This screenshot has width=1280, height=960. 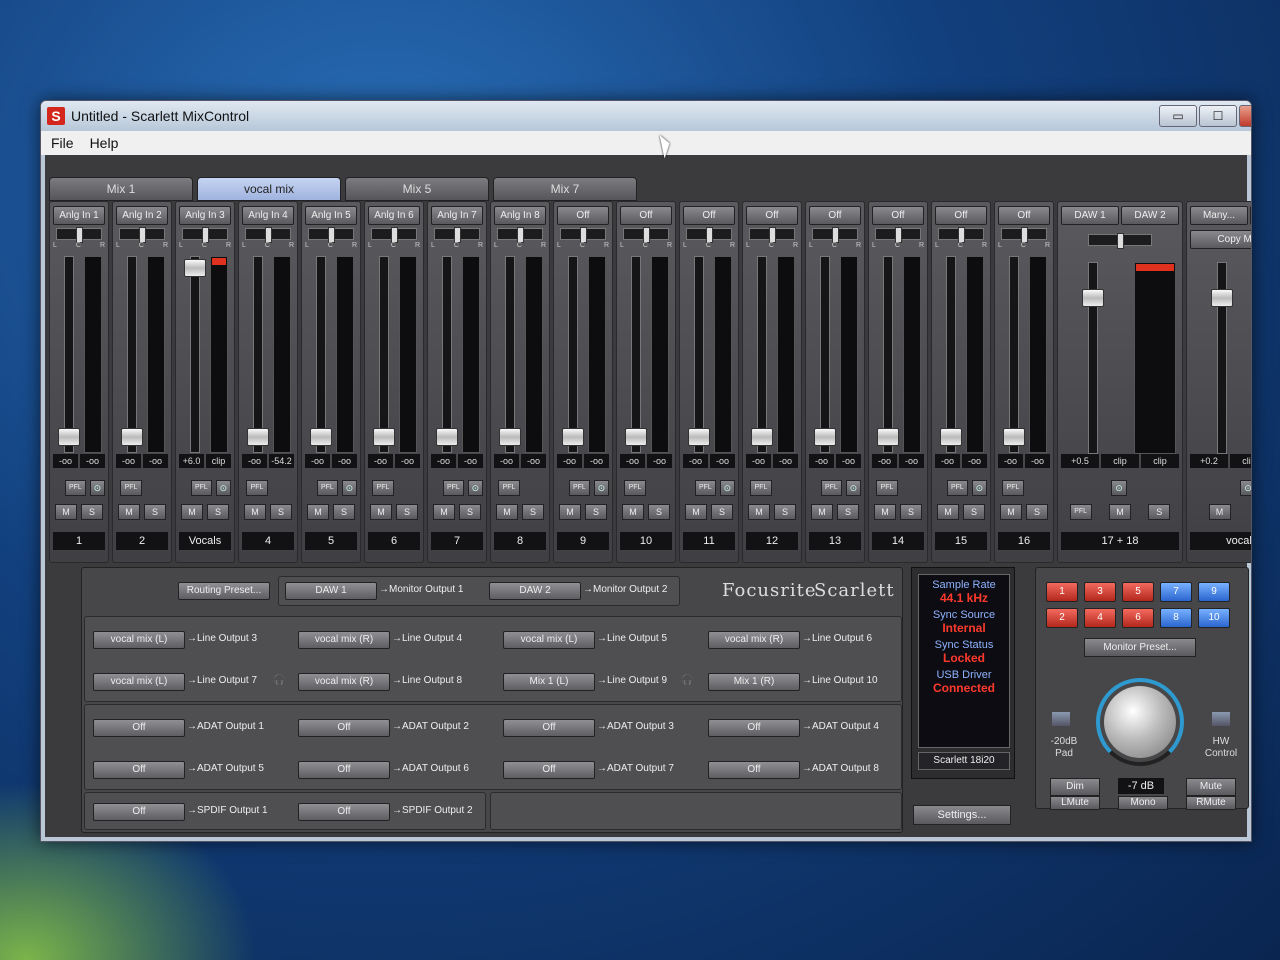 What do you see at coordinates (565, 189) in the screenshot?
I see `tab-4: Mix 7` at bounding box center [565, 189].